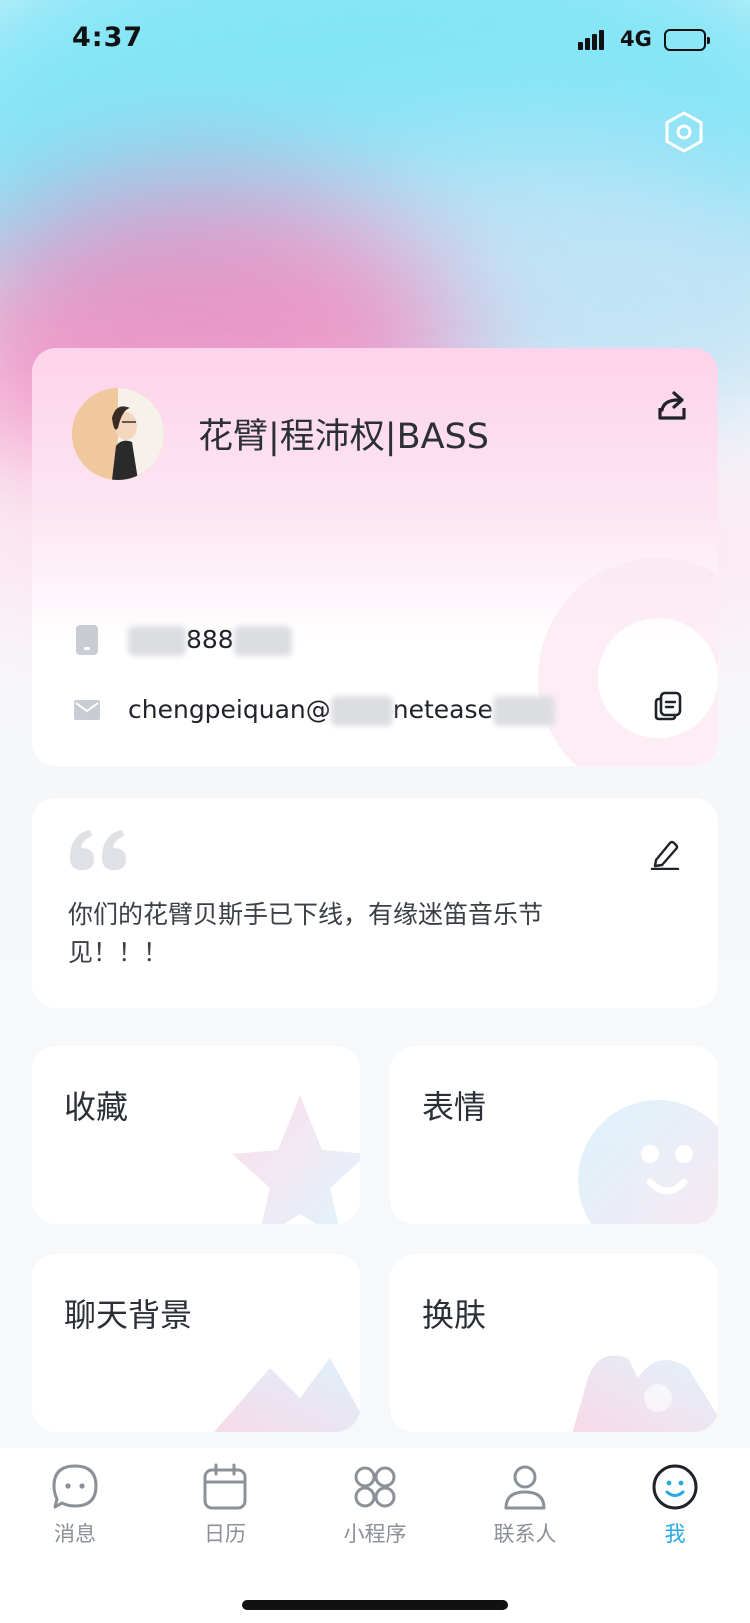  I want to click on tile-label: 收藏, so click(96, 1107).